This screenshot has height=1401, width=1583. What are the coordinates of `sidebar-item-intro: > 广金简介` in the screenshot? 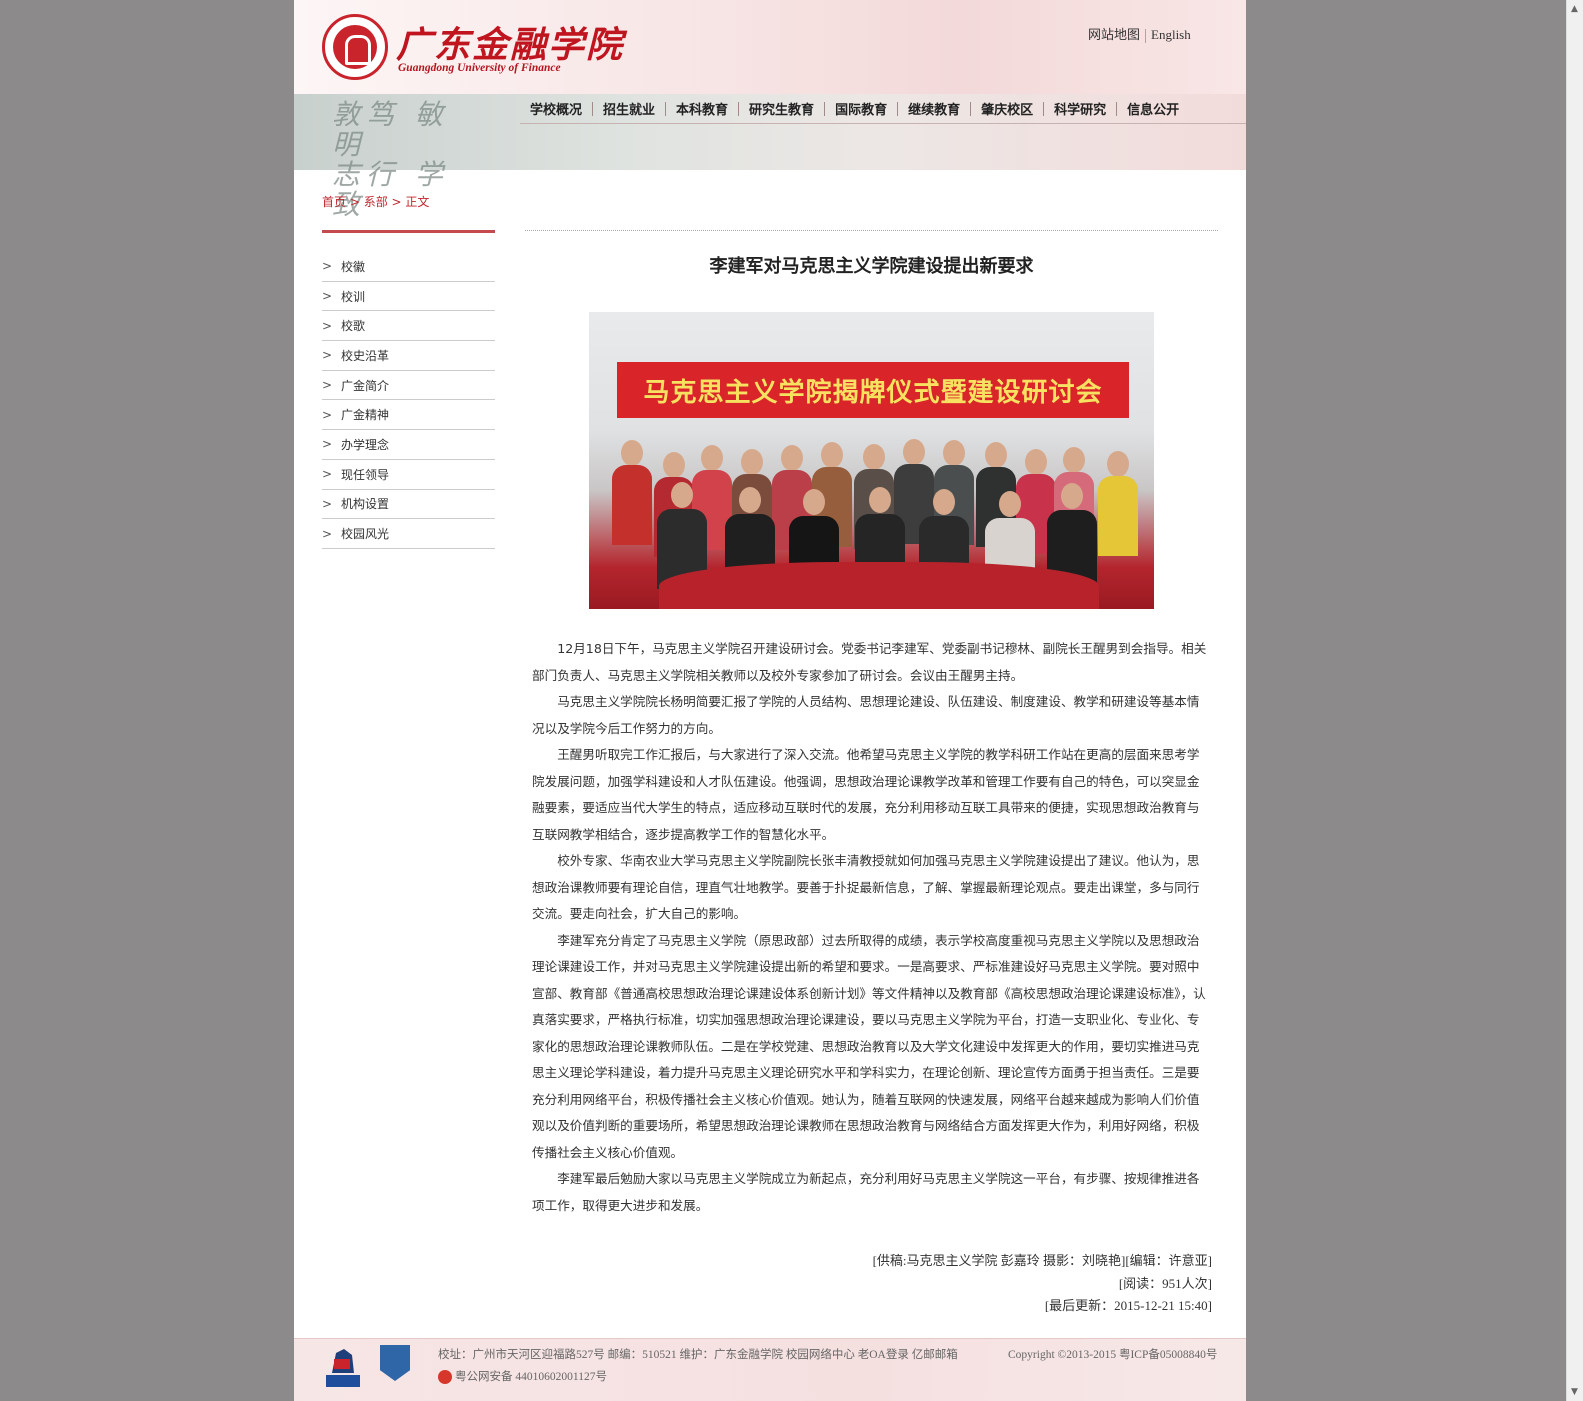 It's located at (408, 386).